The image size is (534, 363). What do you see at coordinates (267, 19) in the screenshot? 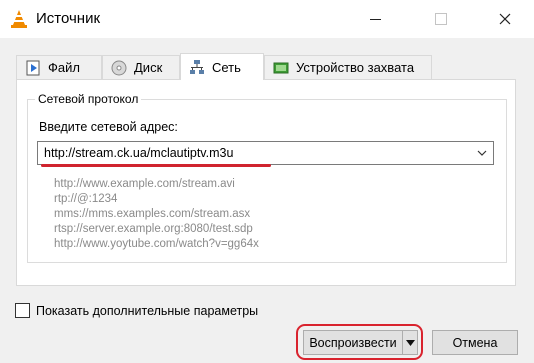
I see `title-bar: Источник` at bounding box center [267, 19].